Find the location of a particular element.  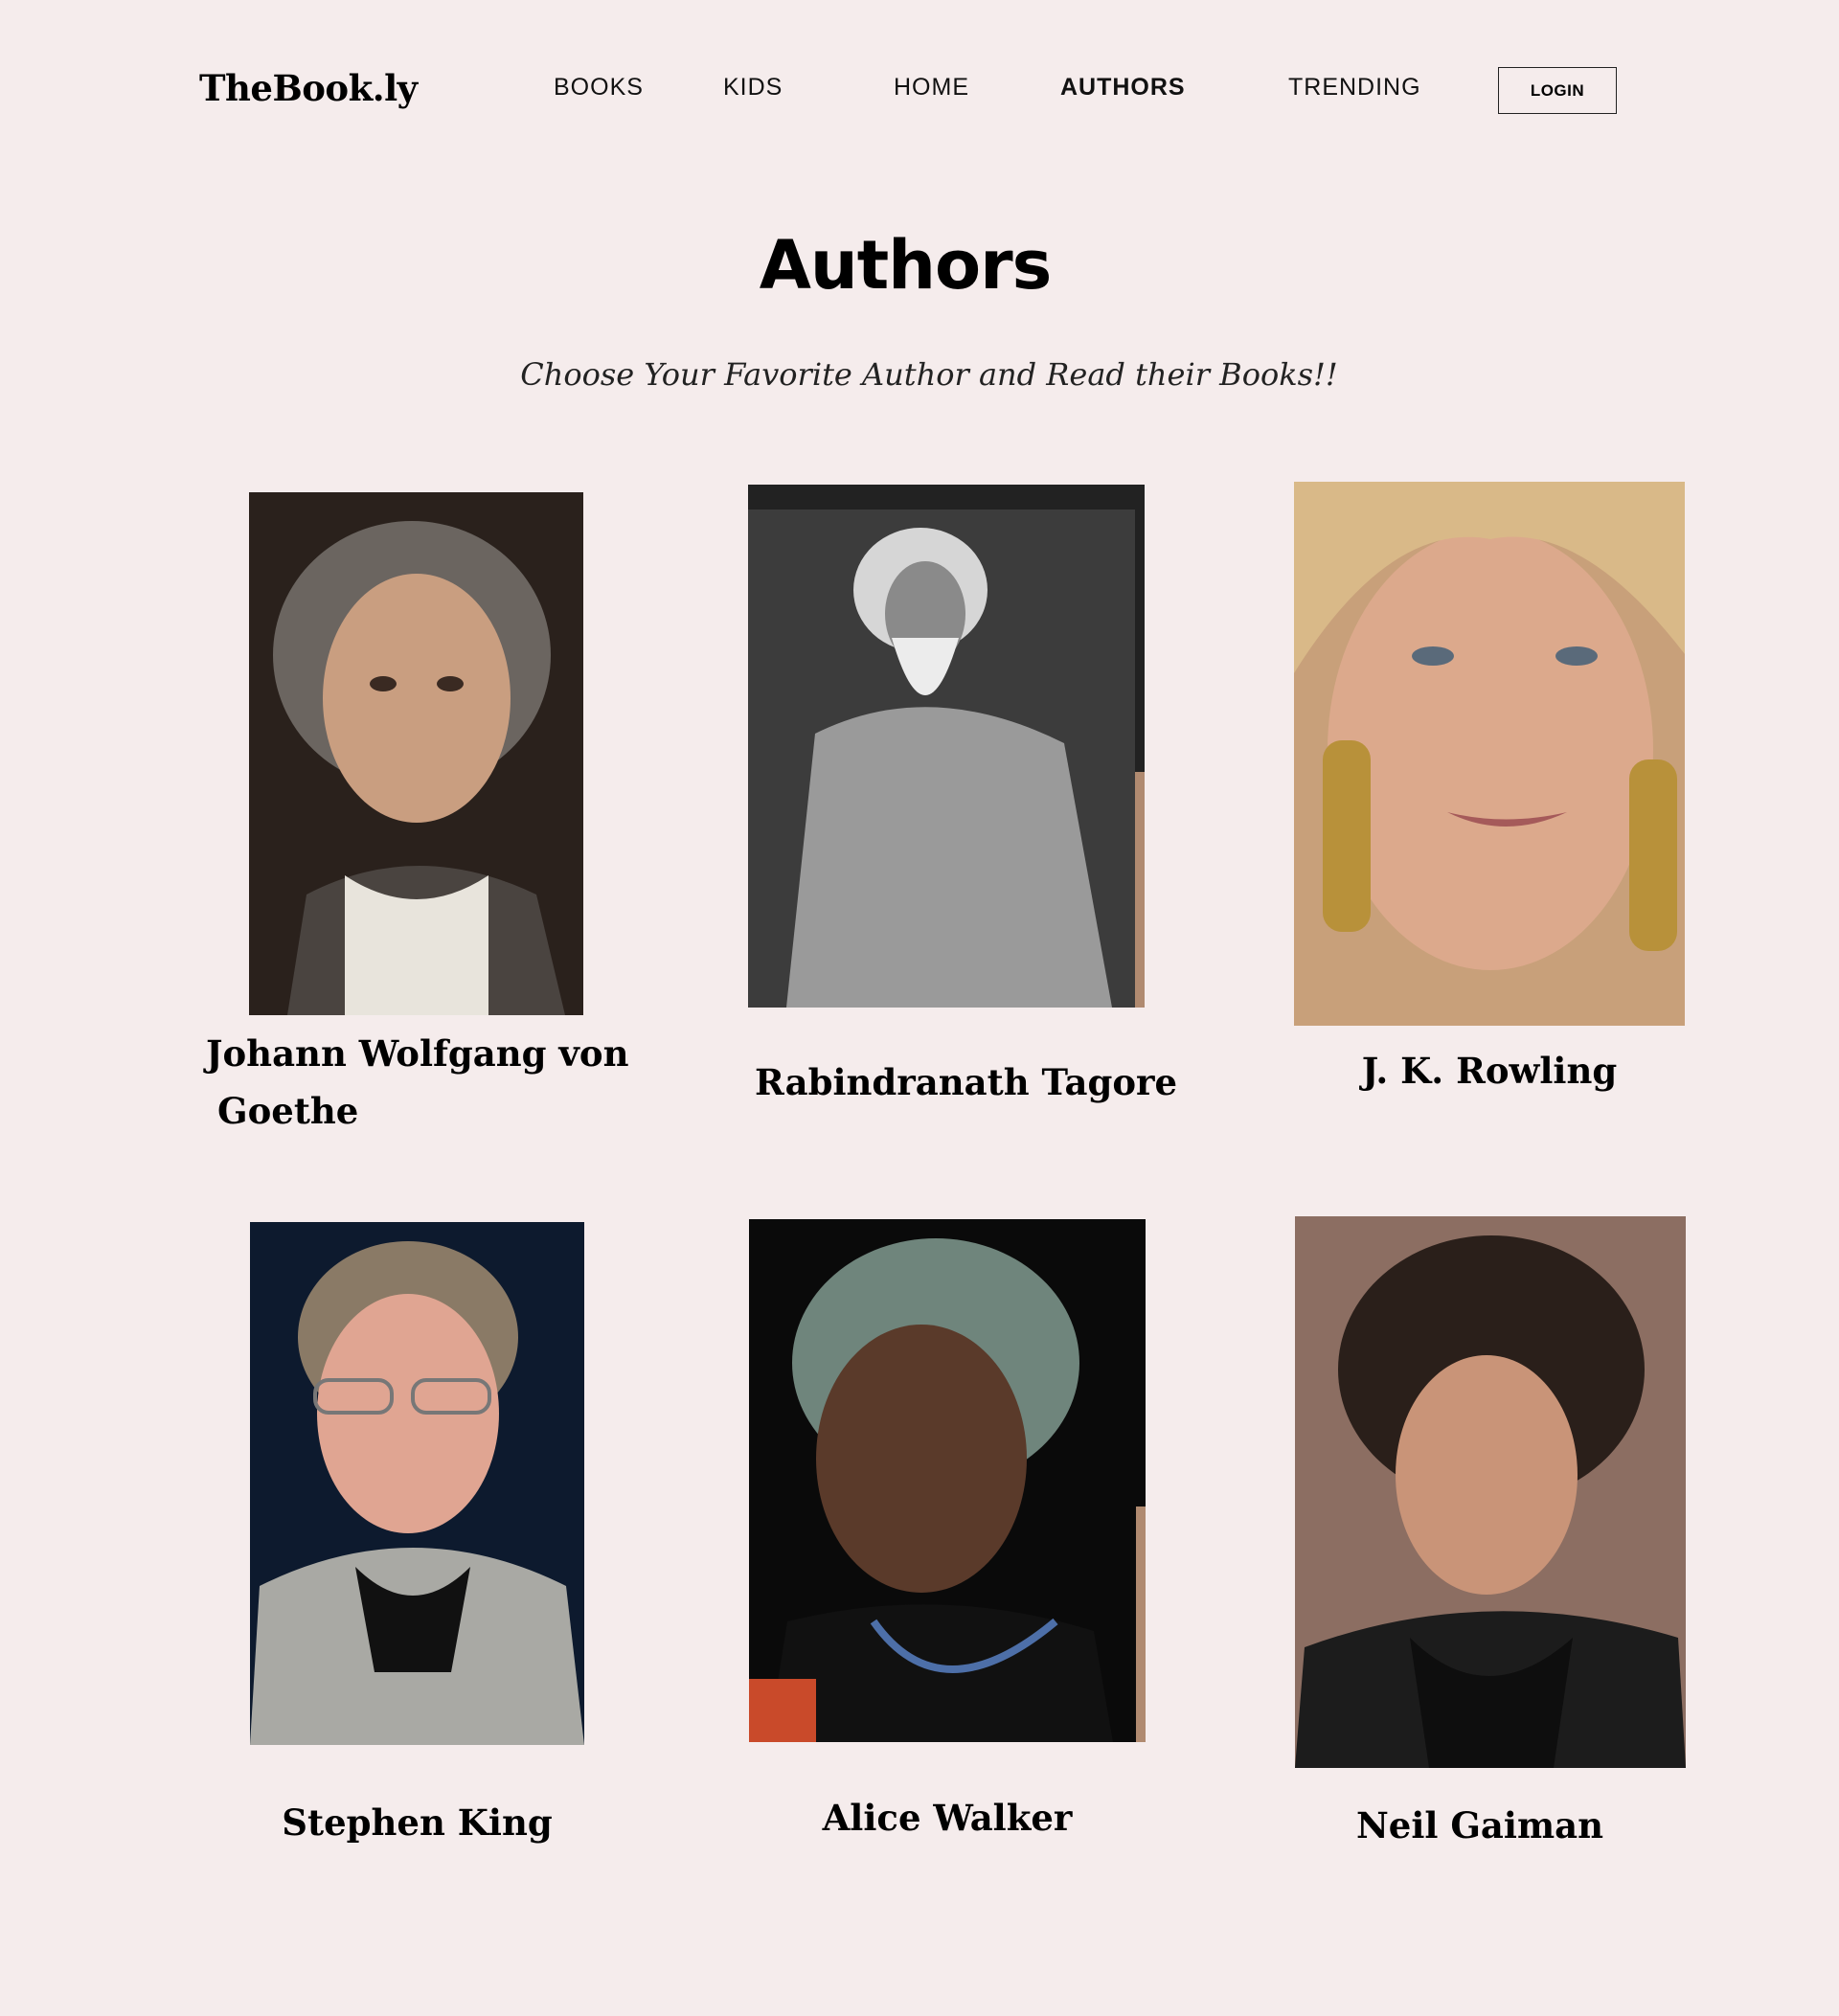

nav-home: HOME is located at coordinates (931, 88).